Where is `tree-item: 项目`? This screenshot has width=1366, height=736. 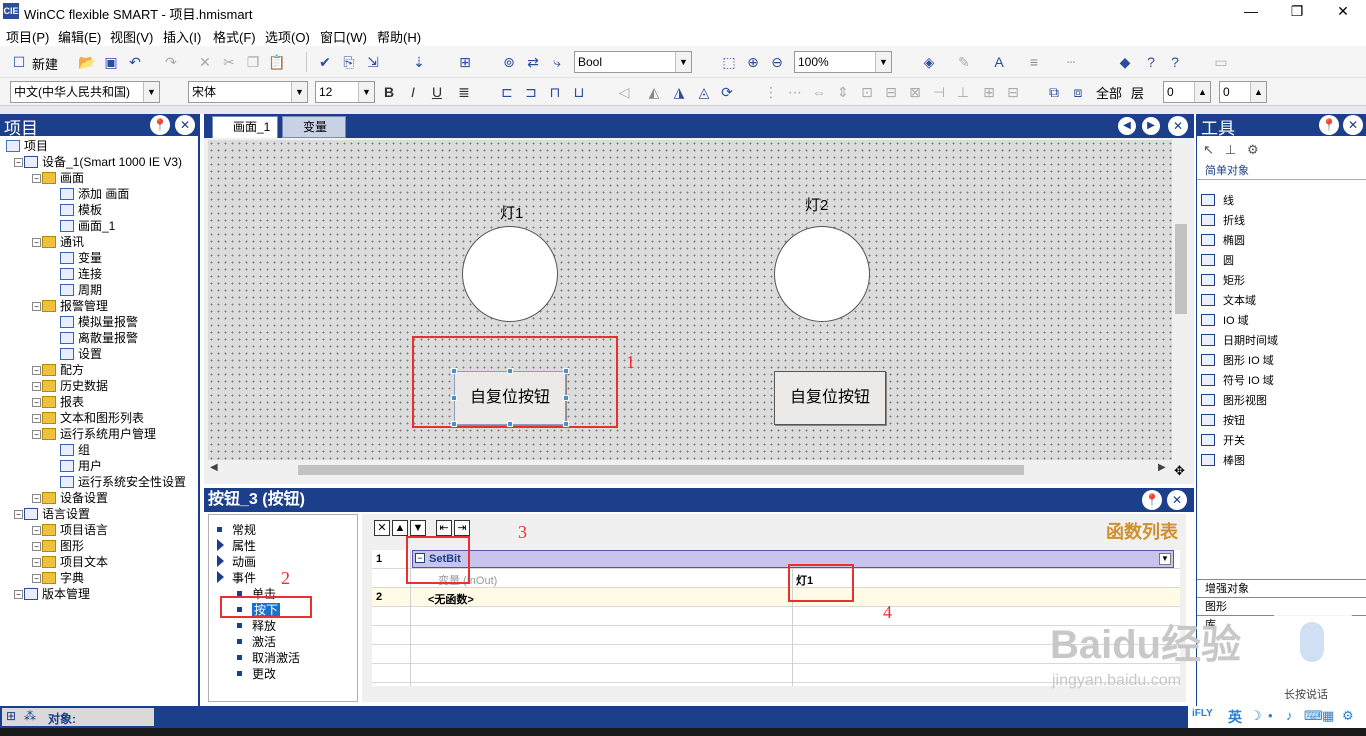
tree-item: 项目 is located at coordinates (27, 146).